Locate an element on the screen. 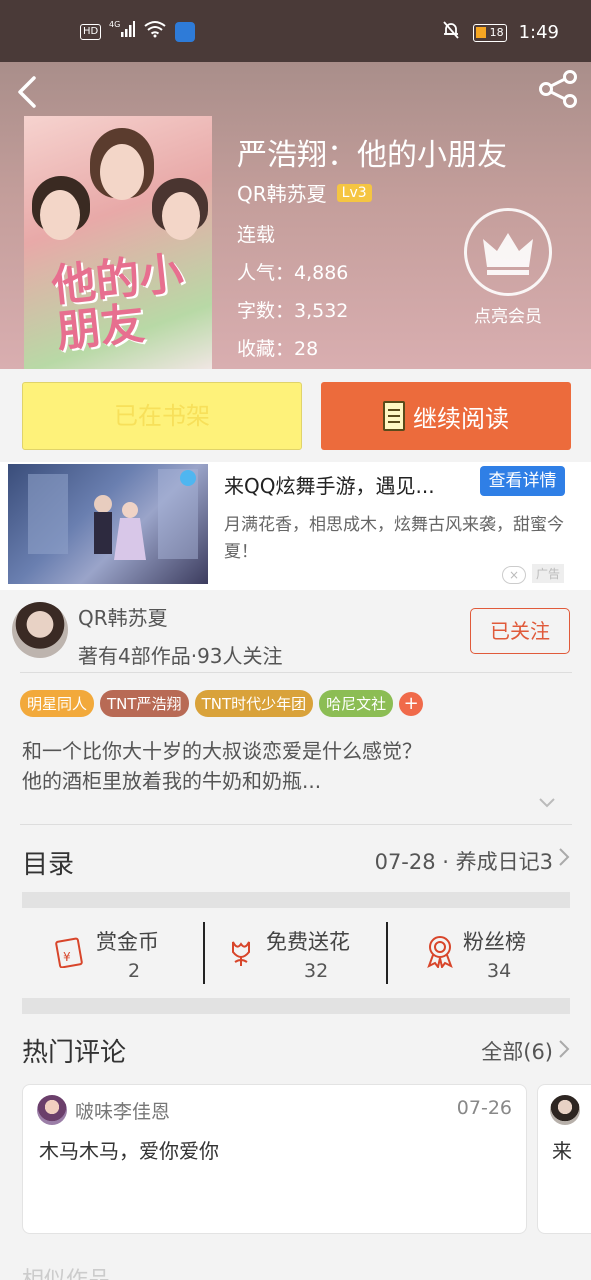 Image resolution: width=591 pixels, height=1280 pixels. synopsis-line: 和一个比你大十岁的大叔谈恋爱是什么感觉？ is located at coordinates (222, 751).